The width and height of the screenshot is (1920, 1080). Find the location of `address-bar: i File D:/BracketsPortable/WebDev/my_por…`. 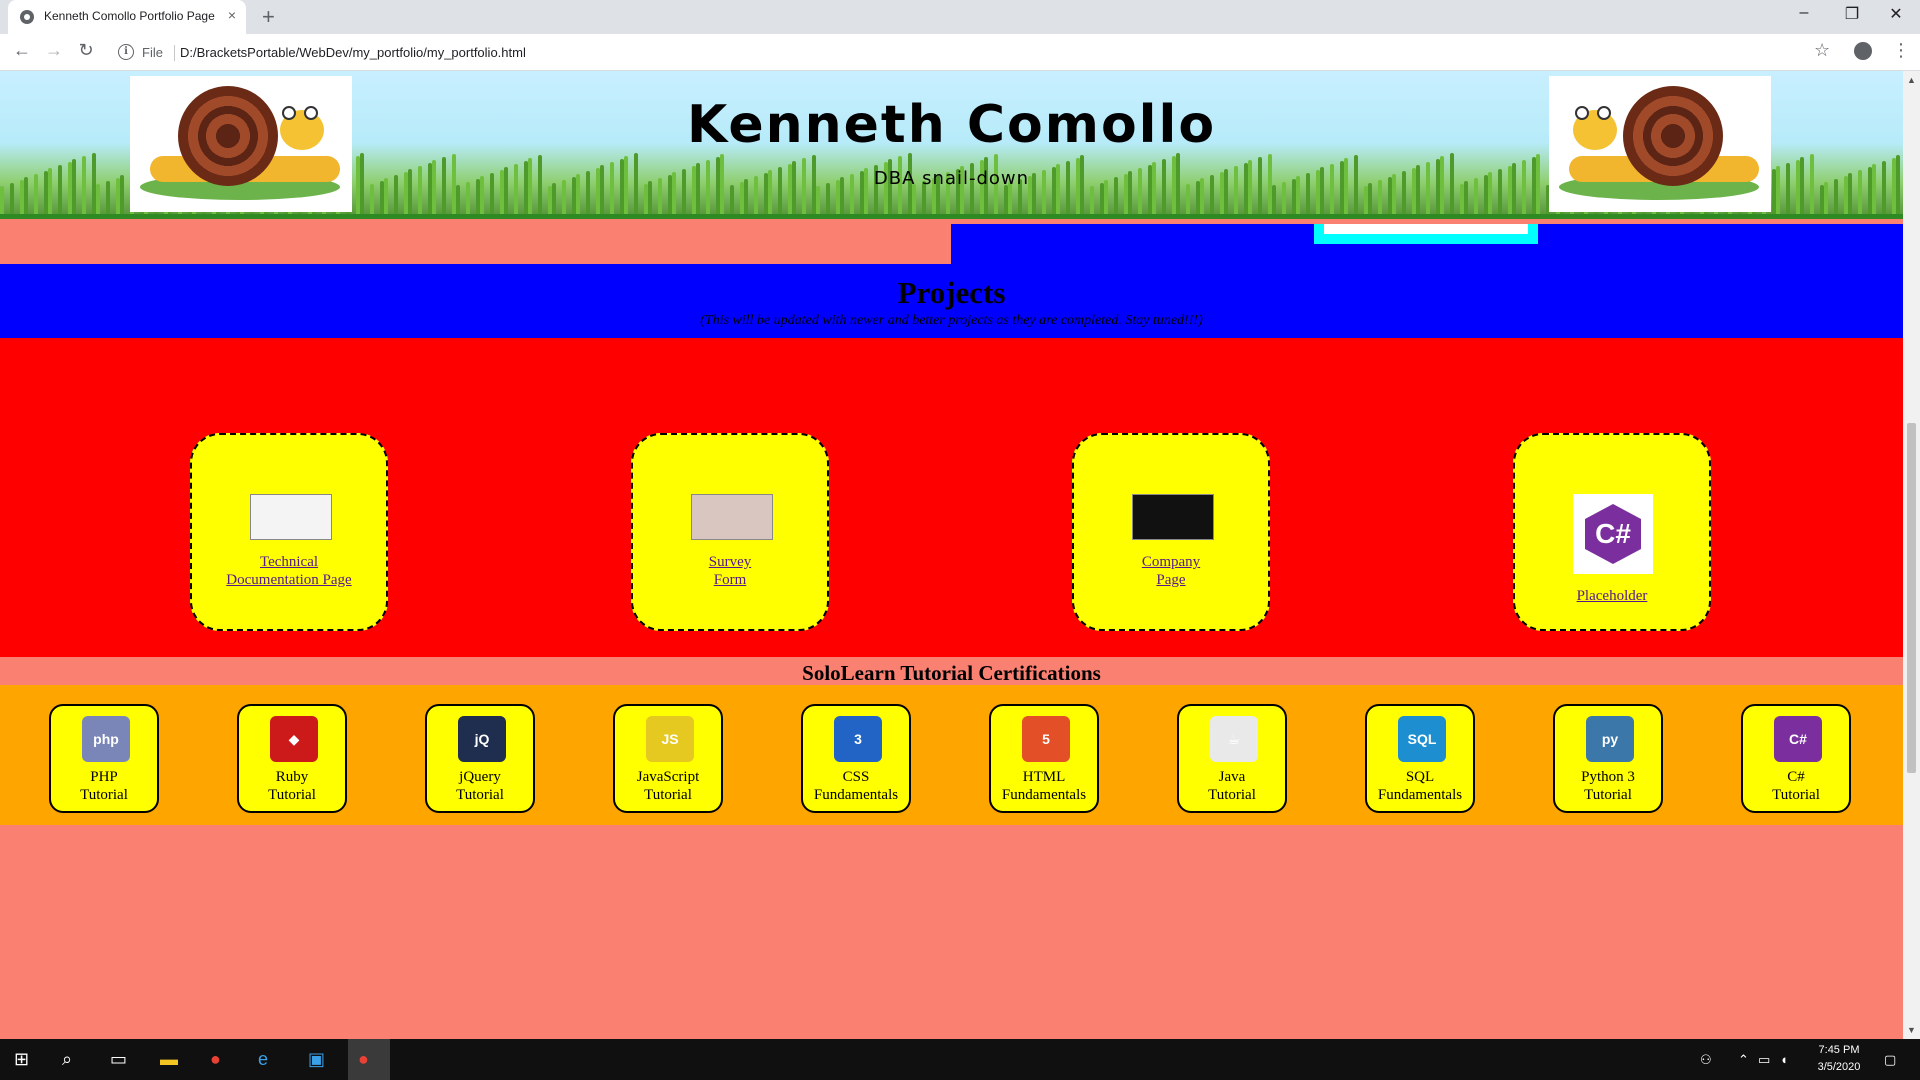

address-bar: i File D:/BracketsPortable/WebDev/my_por… is located at coordinates (970, 53).